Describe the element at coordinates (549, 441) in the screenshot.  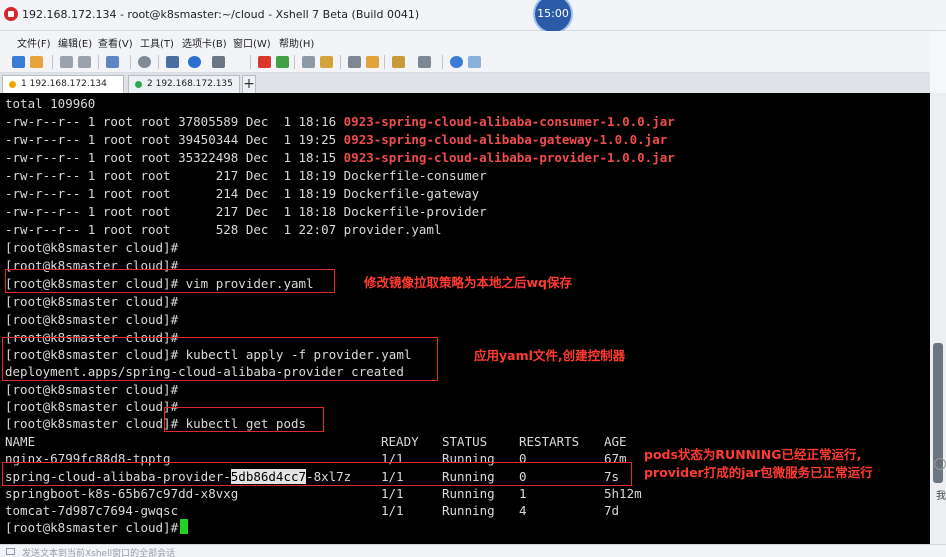
I see `pods-header-restarts: RESTARTS` at that location.